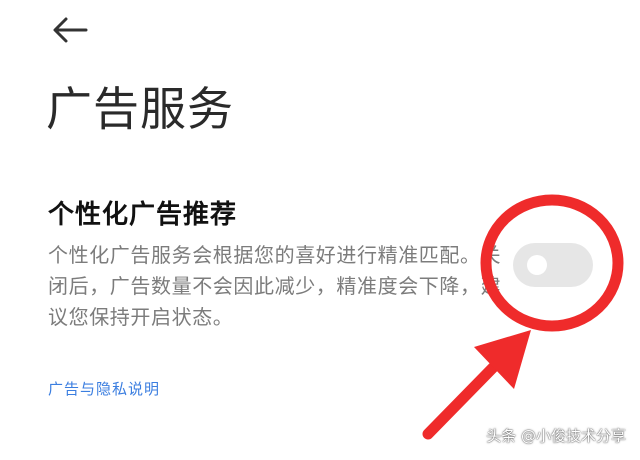 The image size is (640, 460). Describe the element at coordinates (537, 265) in the screenshot. I see `toggle-knob` at that location.